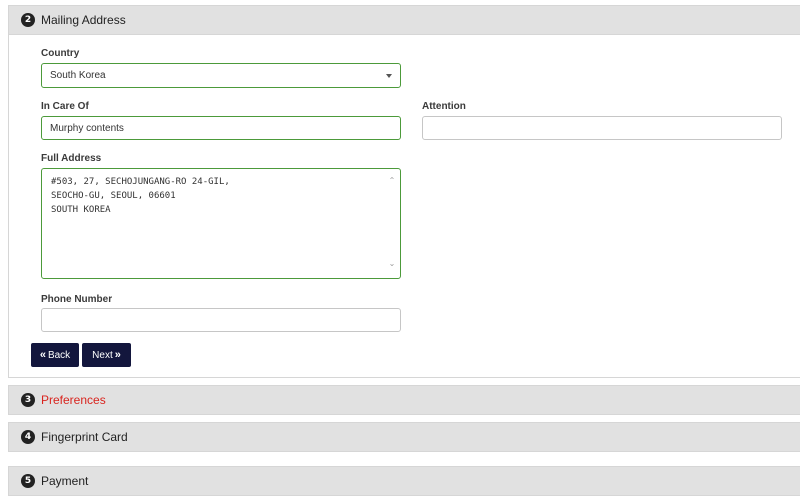 The height and width of the screenshot is (501, 800). I want to click on country-value: South Korea, so click(78, 75).